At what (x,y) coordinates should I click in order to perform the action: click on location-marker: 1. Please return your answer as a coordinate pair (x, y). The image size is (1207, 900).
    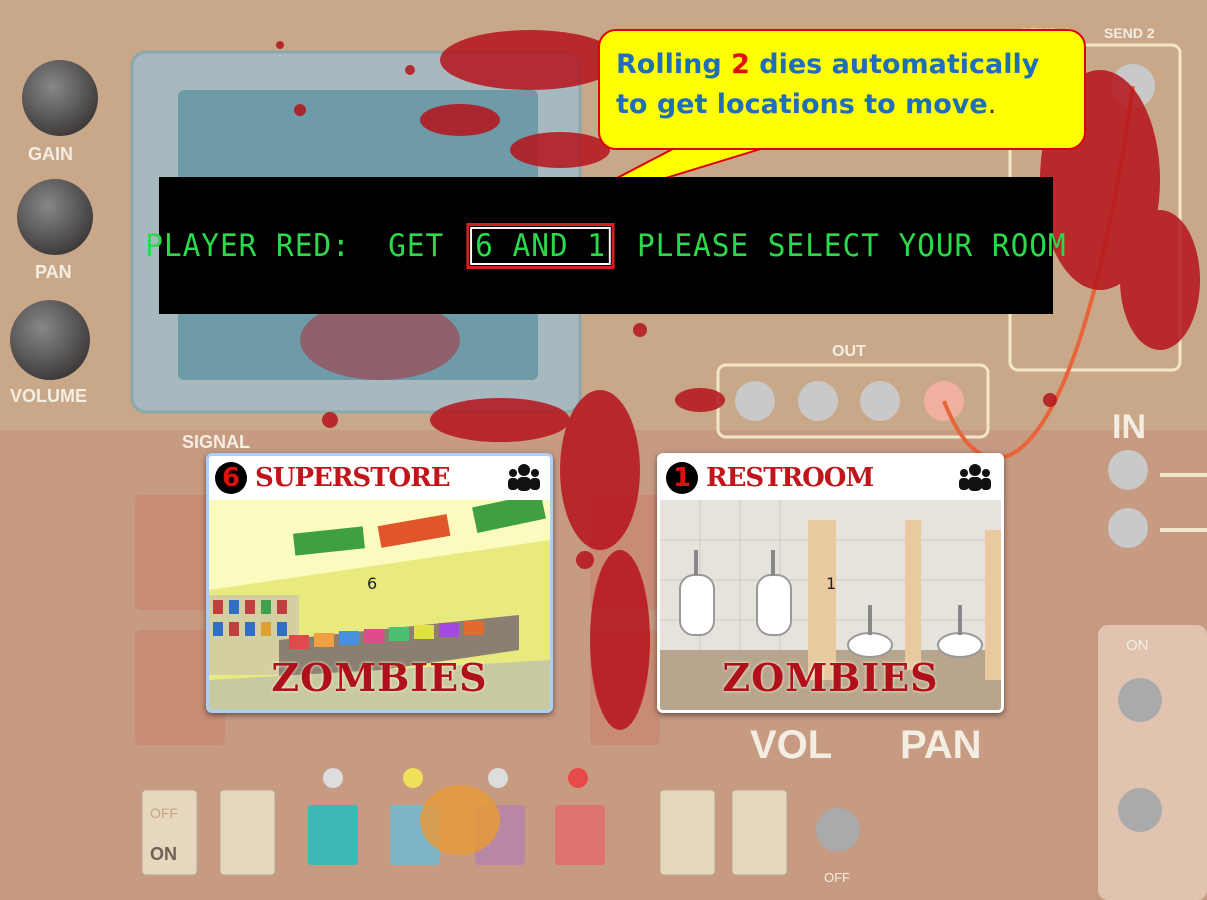
    Looking at the image, I should click on (831, 583).